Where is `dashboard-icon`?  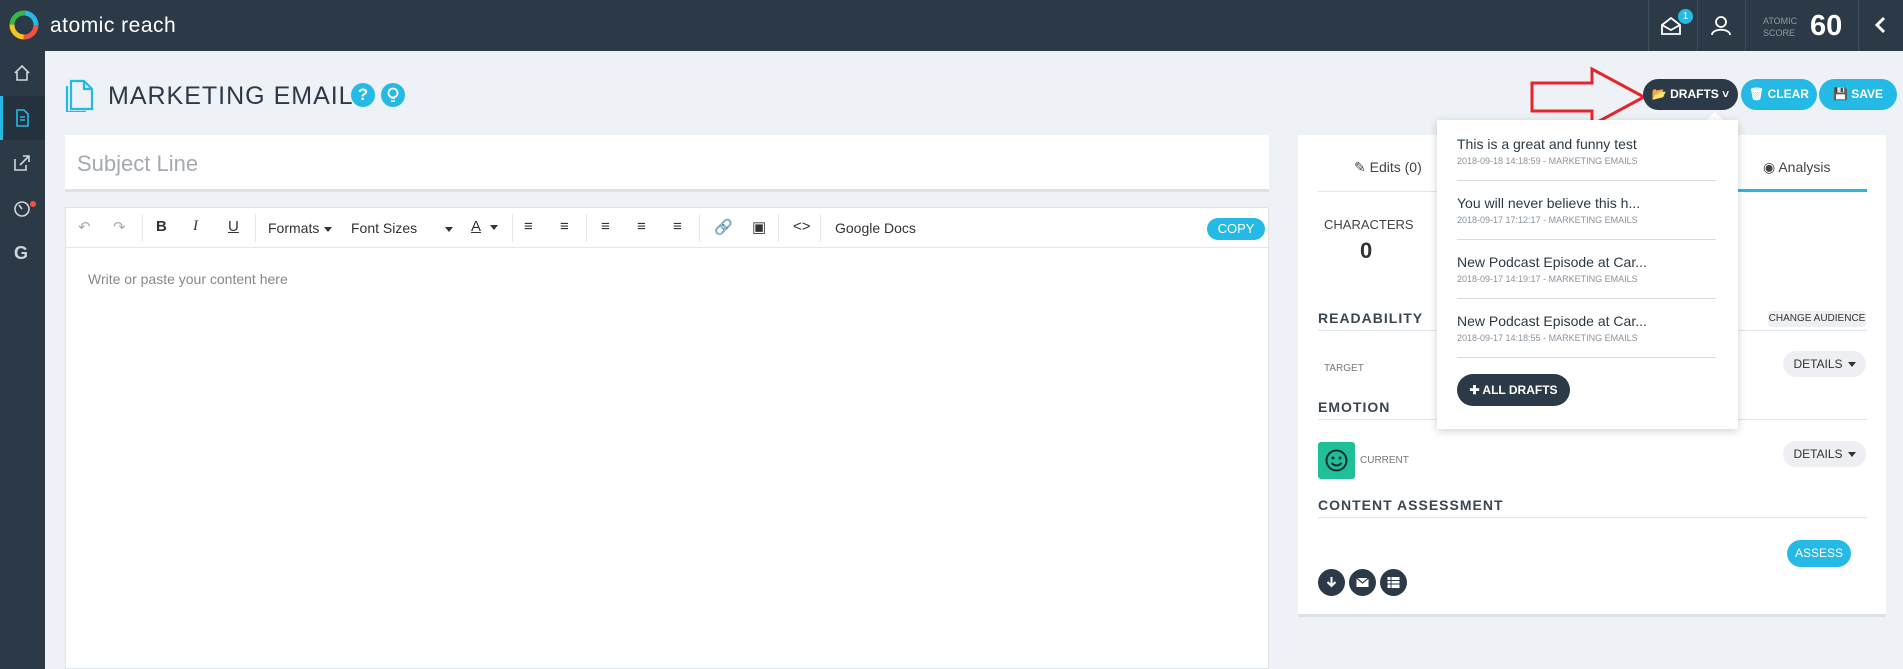 dashboard-icon is located at coordinates (22, 209).